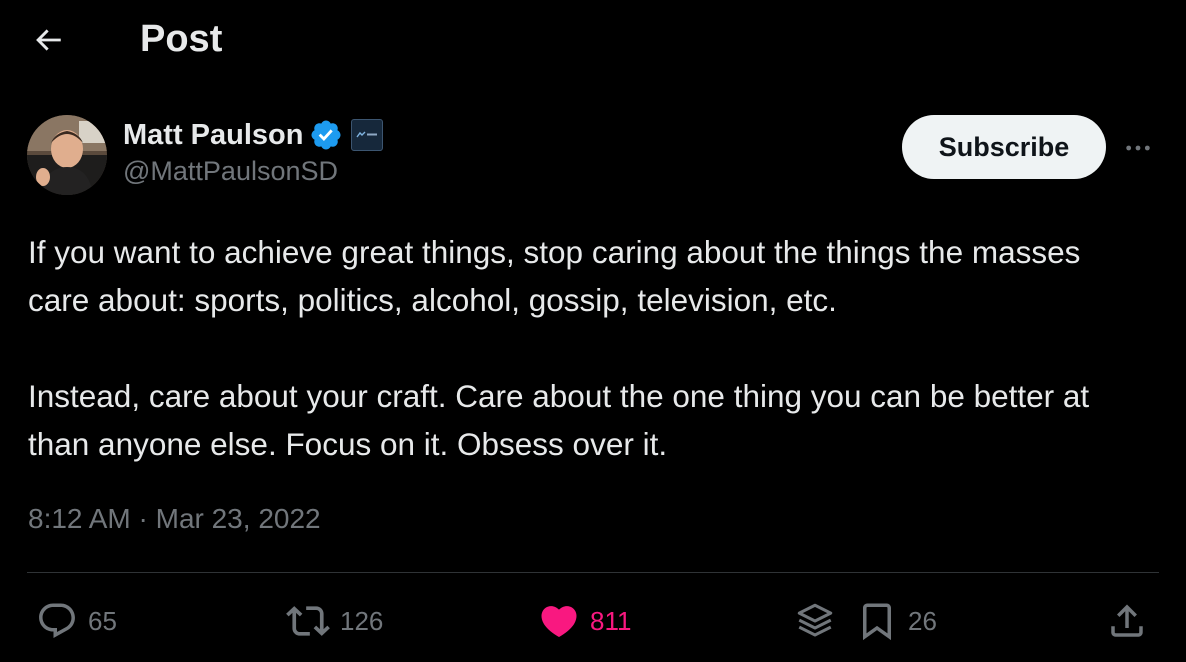  Describe the element at coordinates (367, 135) in the screenshot. I see `affiliate-badge-icon` at that location.